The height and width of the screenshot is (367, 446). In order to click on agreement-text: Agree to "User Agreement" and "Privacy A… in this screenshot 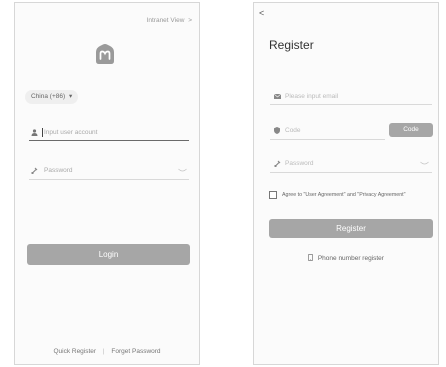, I will do `click(344, 195)`.